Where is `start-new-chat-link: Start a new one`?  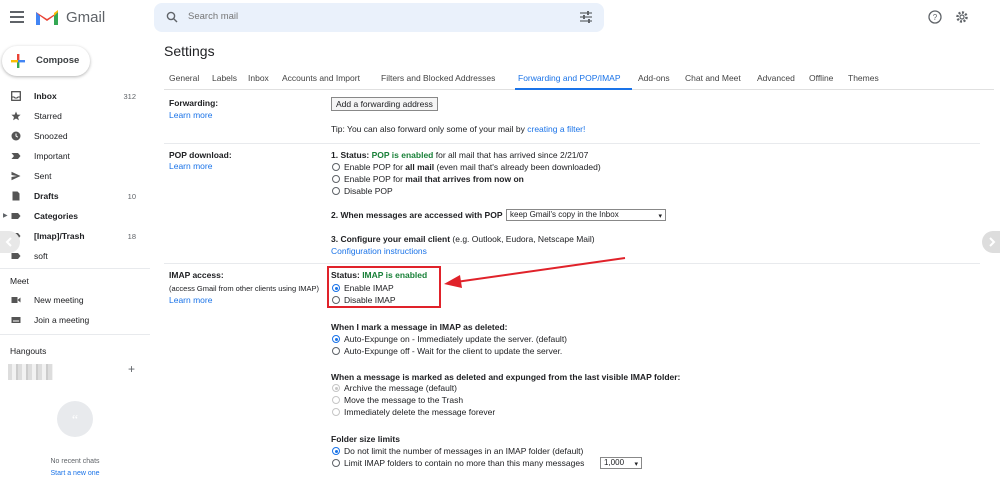 start-new-chat-link: Start a new one is located at coordinates (75, 473).